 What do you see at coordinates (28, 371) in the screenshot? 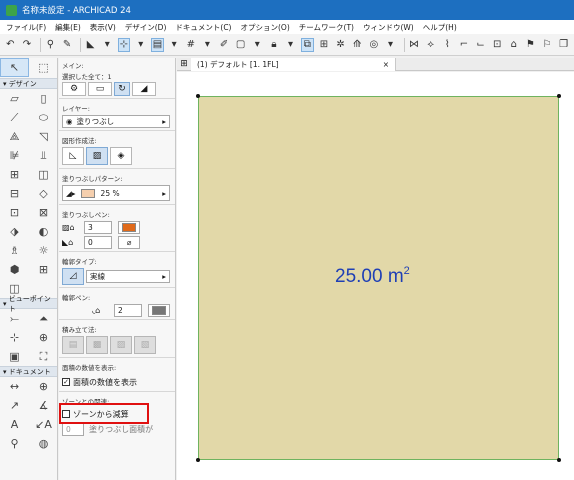
I see `document-section-header: ▾ ドキュメント` at bounding box center [28, 371].